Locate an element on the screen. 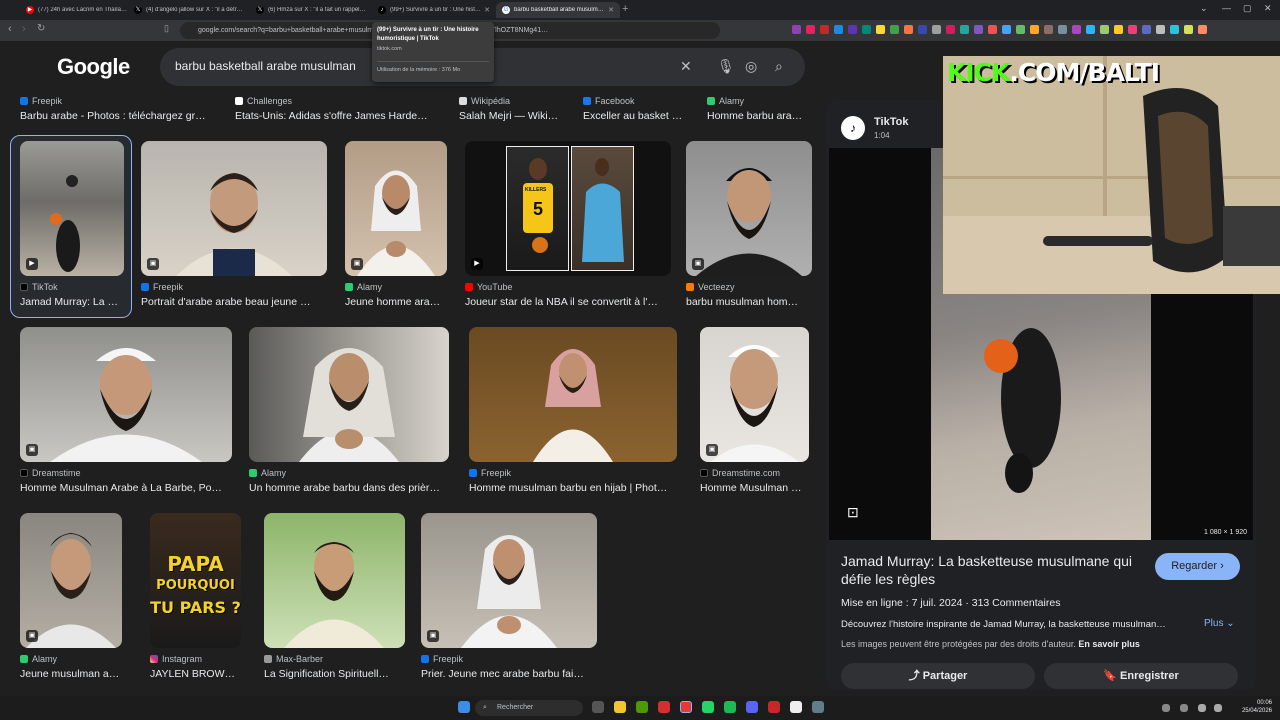  close-window-icon: ✕ is located at coordinates (1268, 8).